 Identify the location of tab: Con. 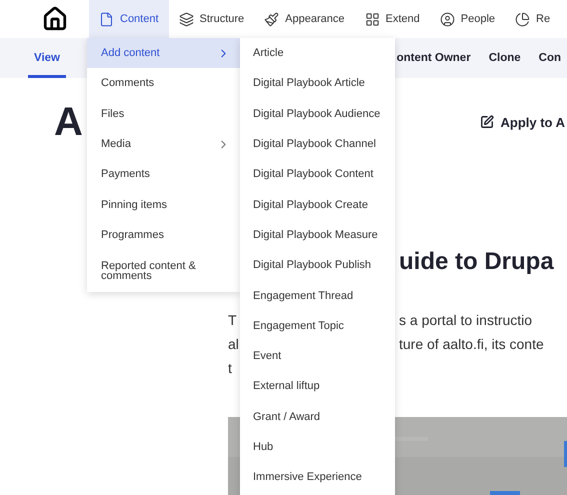
(549, 58).